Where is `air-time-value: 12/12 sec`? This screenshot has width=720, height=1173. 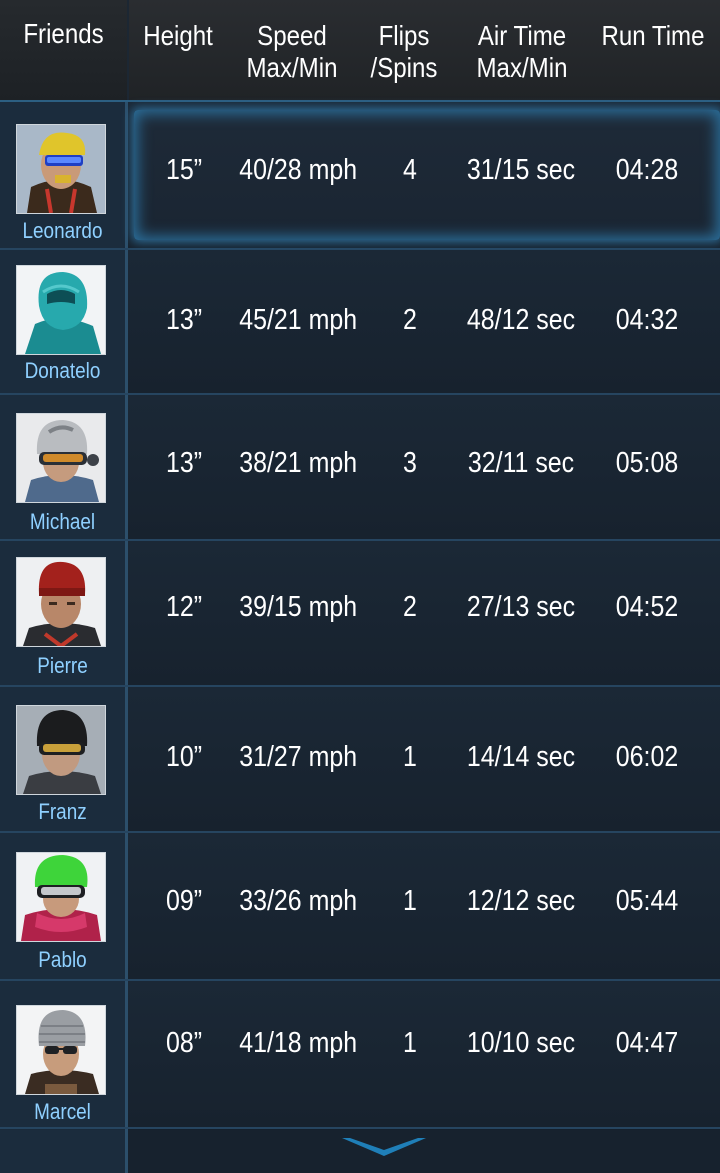 air-time-value: 12/12 sec is located at coordinates (521, 901).